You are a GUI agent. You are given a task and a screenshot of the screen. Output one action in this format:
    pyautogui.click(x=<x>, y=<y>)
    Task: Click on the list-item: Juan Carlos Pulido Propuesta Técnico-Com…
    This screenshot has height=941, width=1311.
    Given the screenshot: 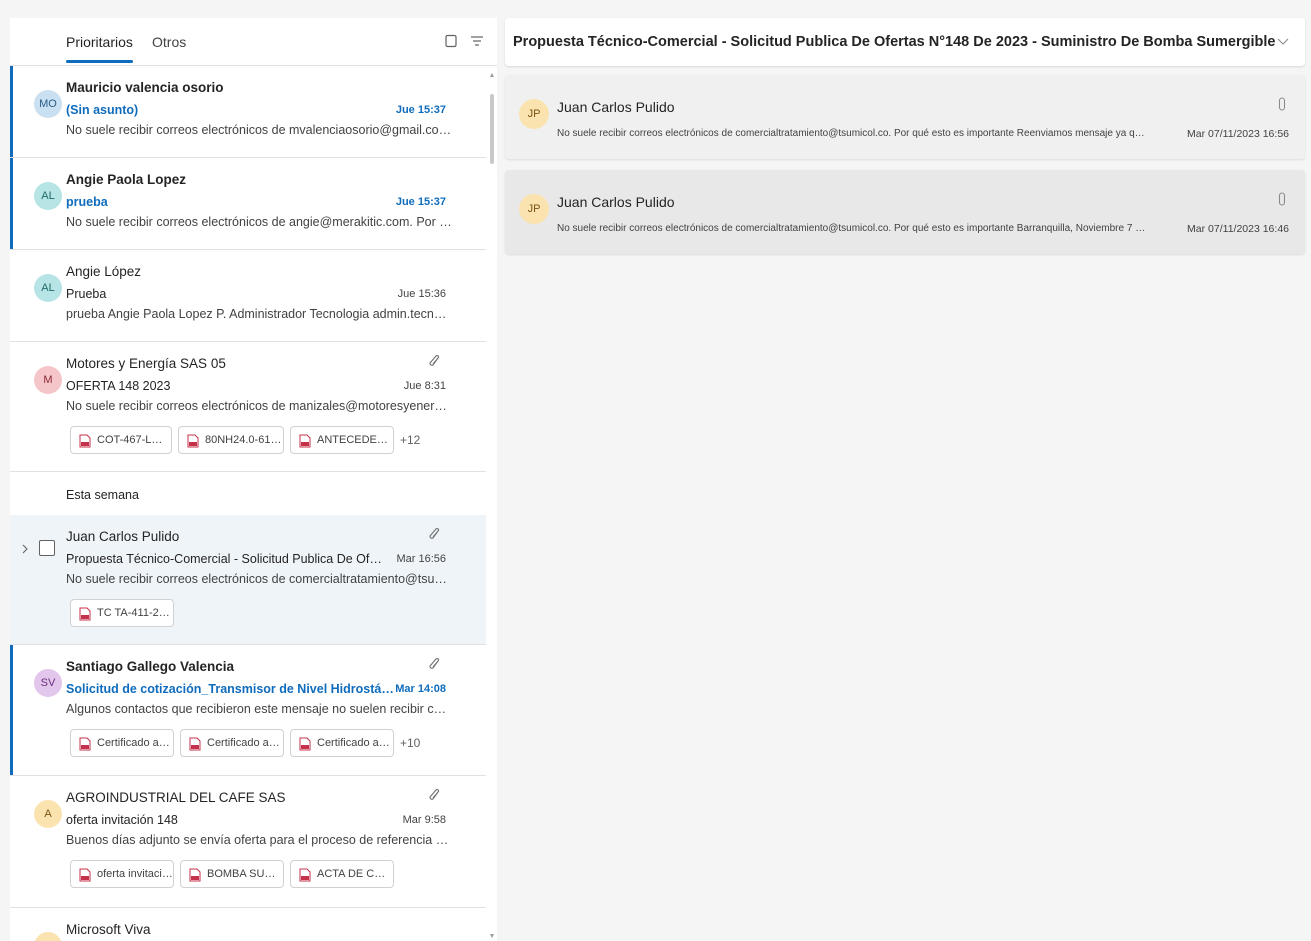 What is the action you would take?
    pyautogui.click(x=248, y=580)
    